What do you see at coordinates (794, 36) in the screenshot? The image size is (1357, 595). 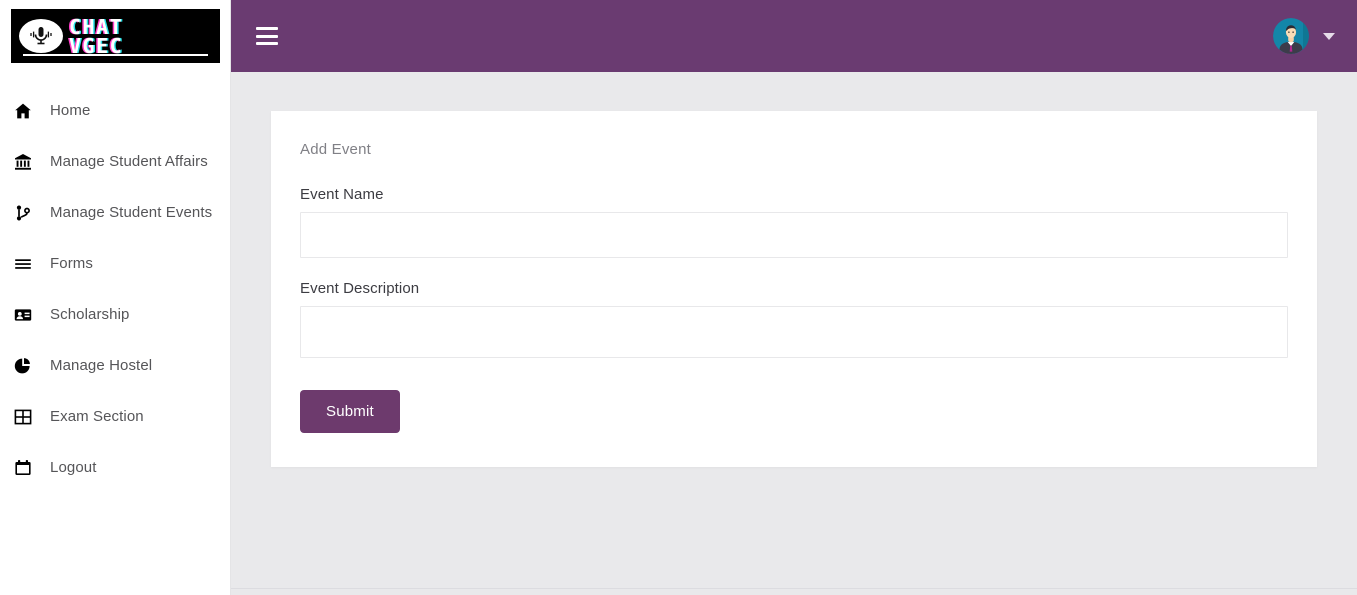 I see `top-header-bar` at bounding box center [794, 36].